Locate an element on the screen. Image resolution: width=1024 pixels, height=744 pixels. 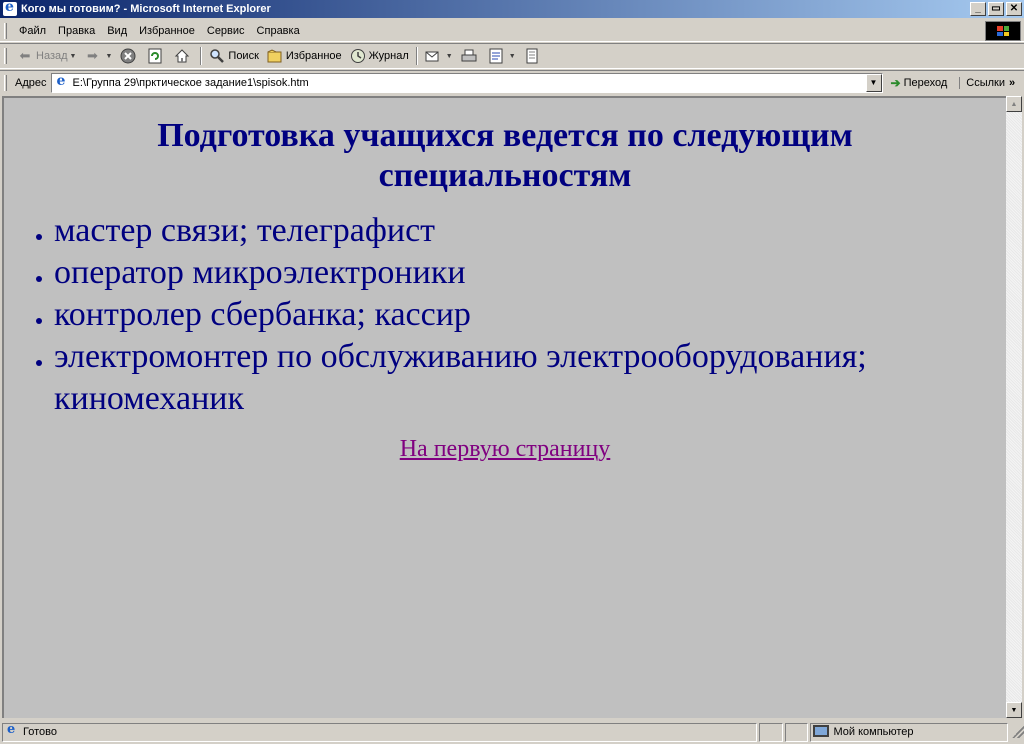
print-icon is located at coordinates (469, 56).